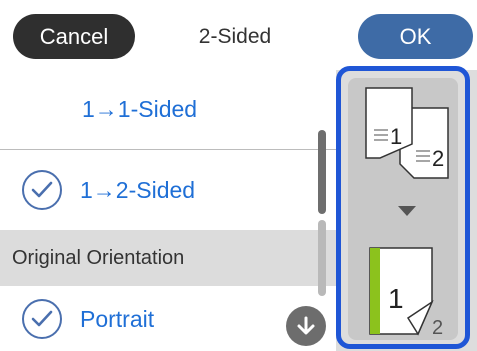 The image size is (477, 351). I want to click on section-header-label: Original Orientation, so click(98, 257).